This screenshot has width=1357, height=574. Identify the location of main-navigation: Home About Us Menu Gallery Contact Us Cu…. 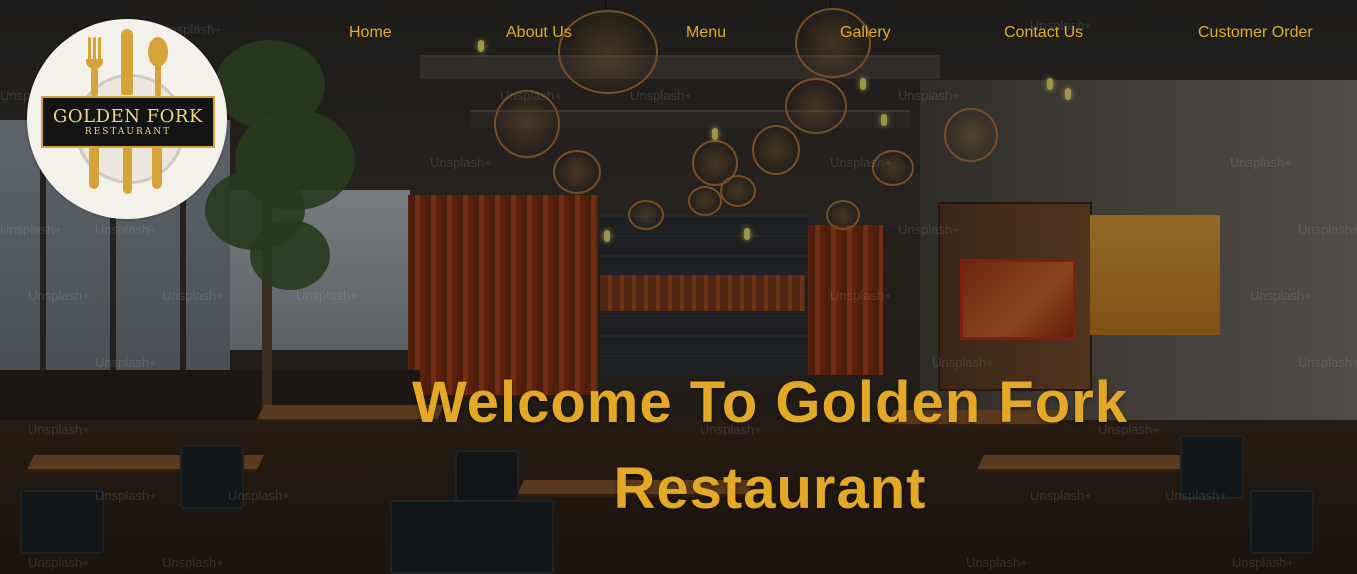
(678, 34).